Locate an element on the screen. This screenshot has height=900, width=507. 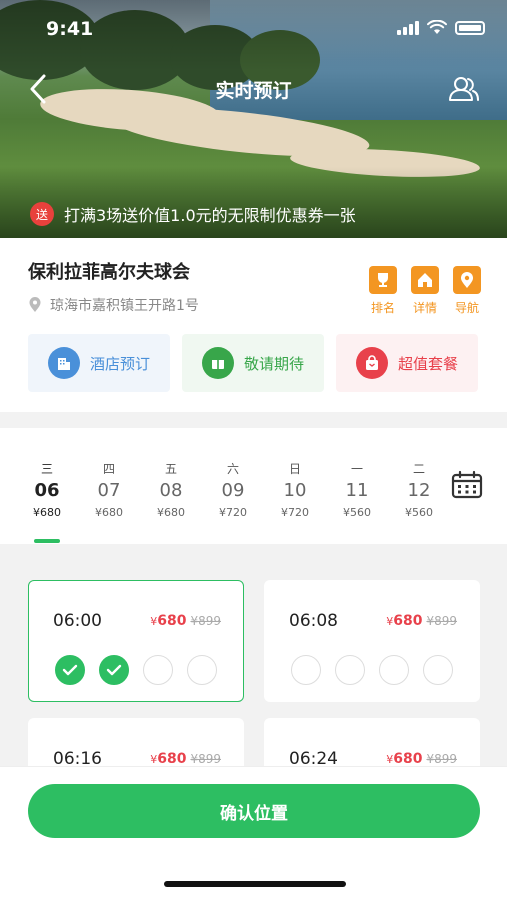
date-day: 10 is located at coordinates (295, 490).